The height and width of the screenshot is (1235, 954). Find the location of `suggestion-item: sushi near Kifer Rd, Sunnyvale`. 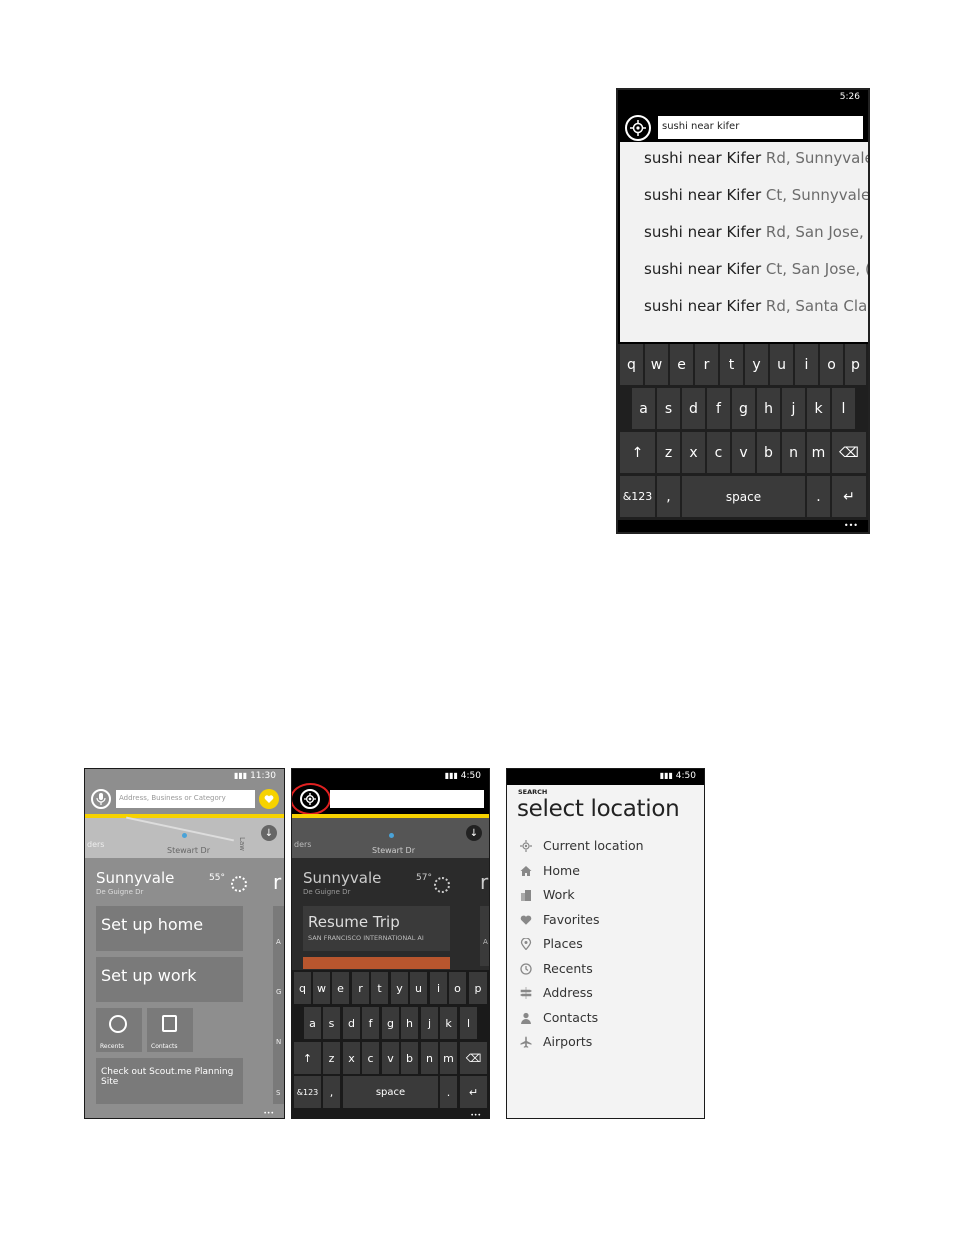

suggestion-item: sushi near Kifer Rd, Sunnyvale is located at coordinates (756, 158).